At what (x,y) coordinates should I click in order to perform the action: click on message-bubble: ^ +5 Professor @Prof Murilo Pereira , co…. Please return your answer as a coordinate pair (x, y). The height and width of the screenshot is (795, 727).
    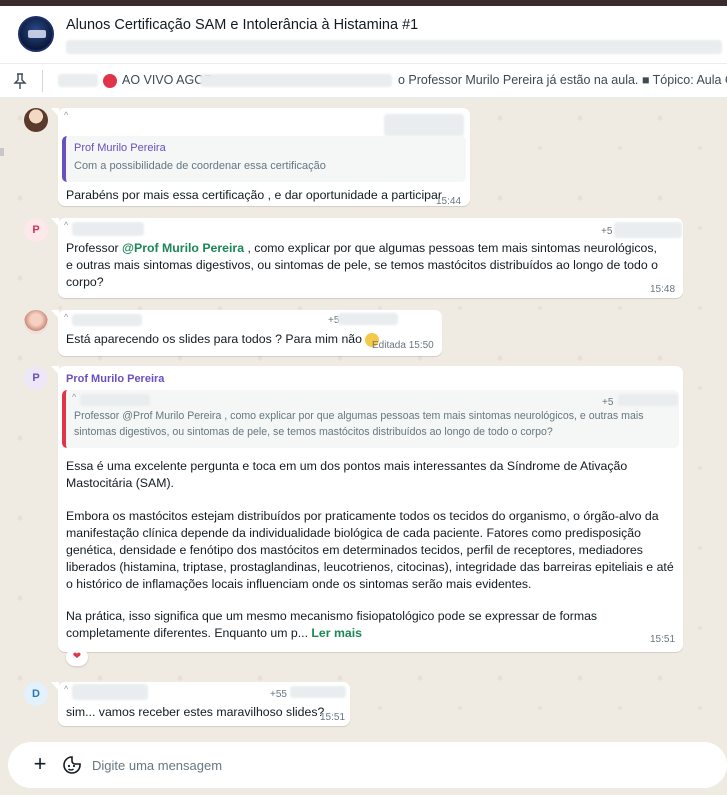
    Looking at the image, I should click on (367, 258).